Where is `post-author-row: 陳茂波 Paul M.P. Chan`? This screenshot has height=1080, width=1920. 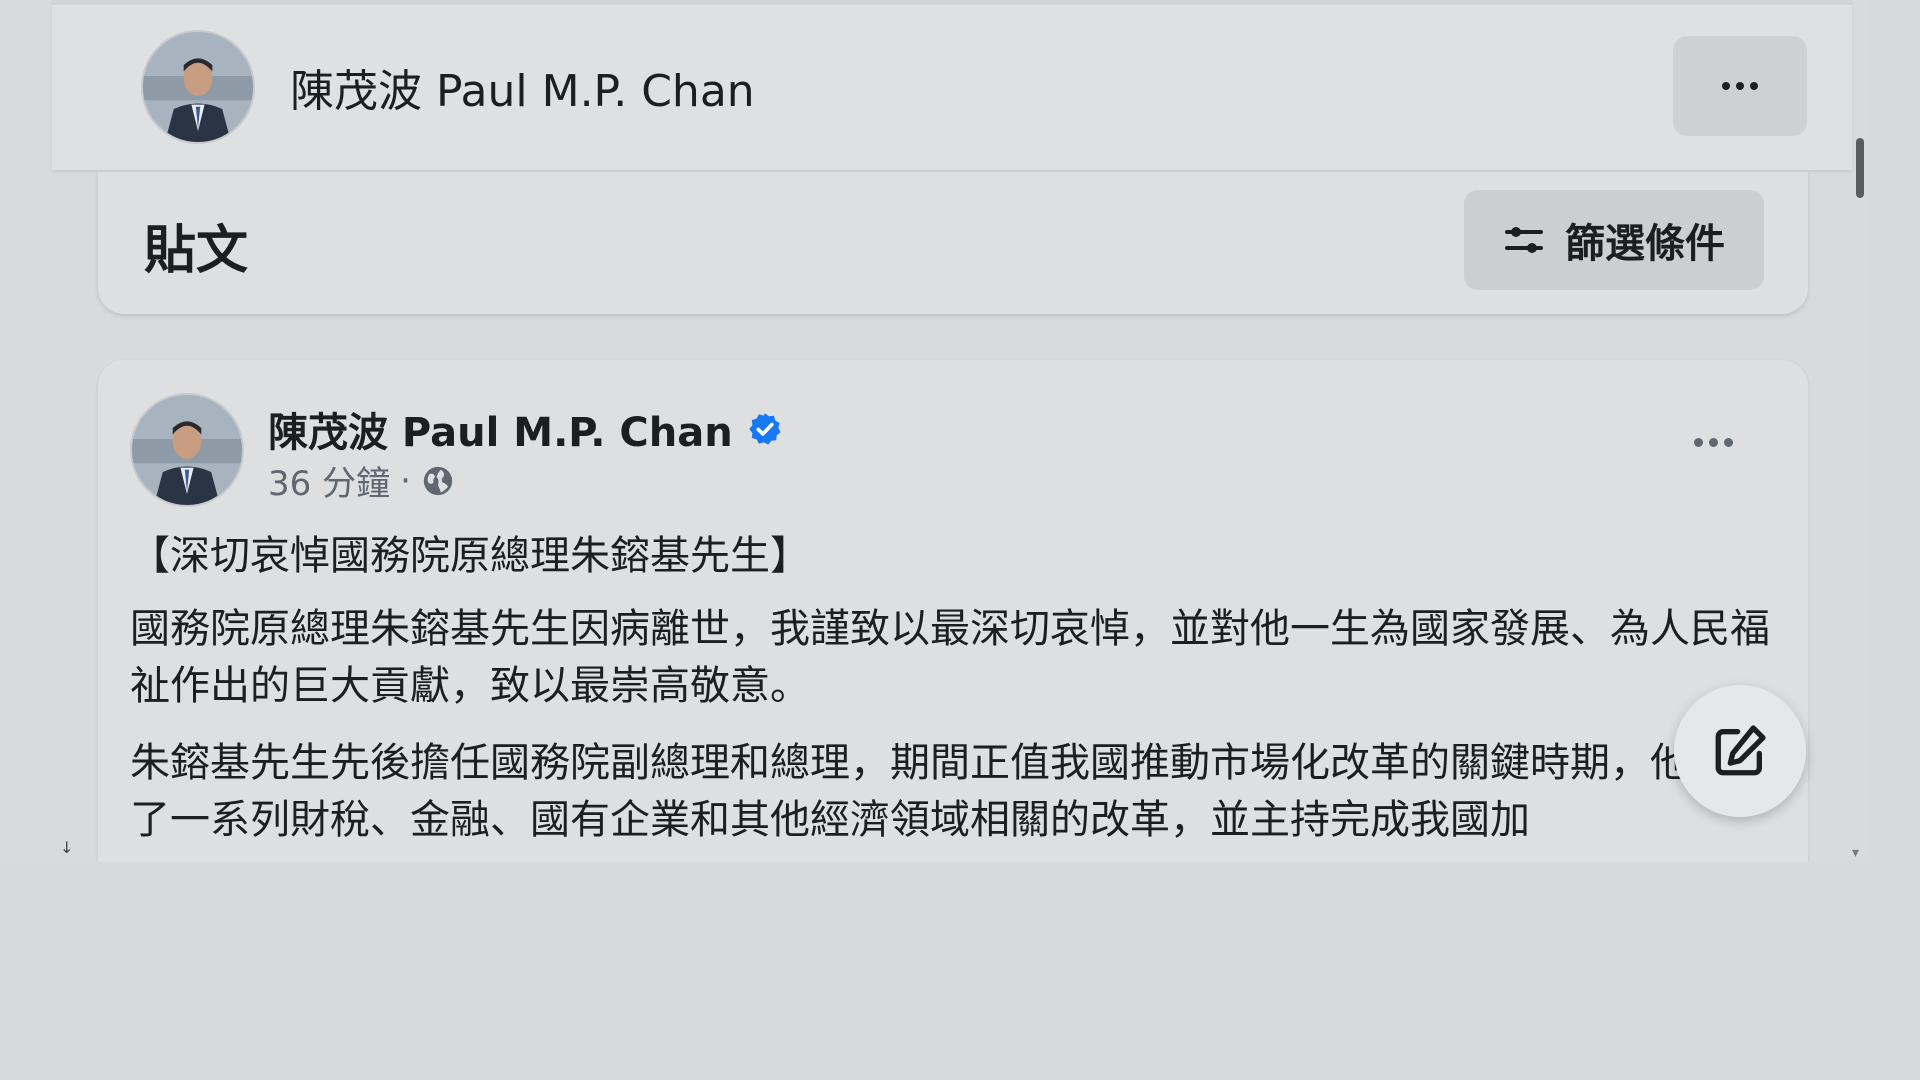 post-author-row: 陳茂波 Paul M.P. Chan is located at coordinates (525, 429).